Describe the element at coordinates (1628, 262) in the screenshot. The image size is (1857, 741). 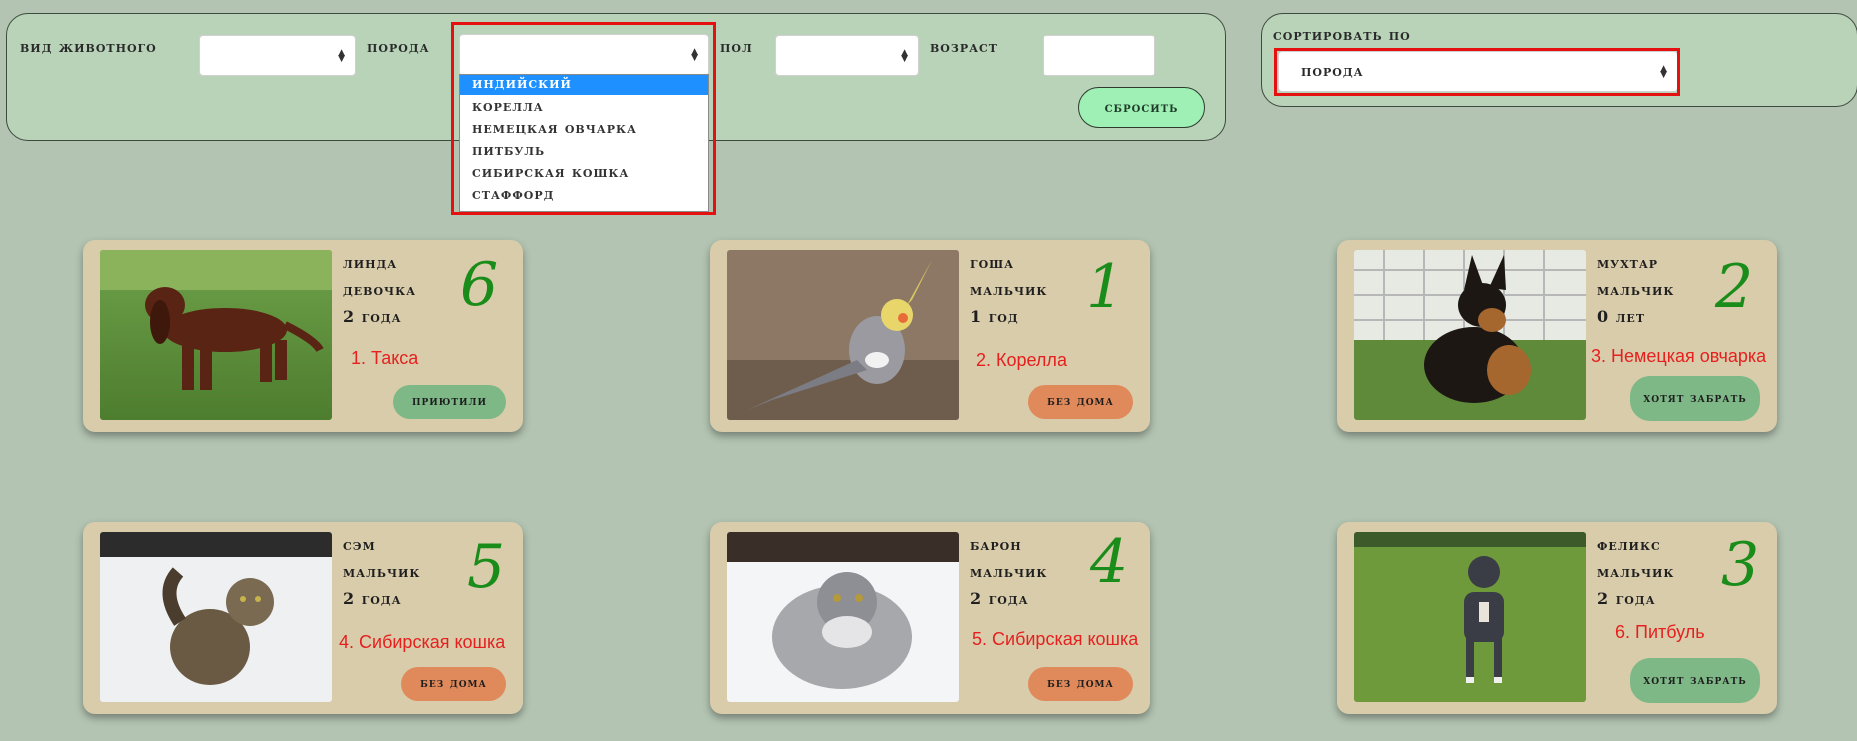
I see `pet-name: мухтар` at that location.